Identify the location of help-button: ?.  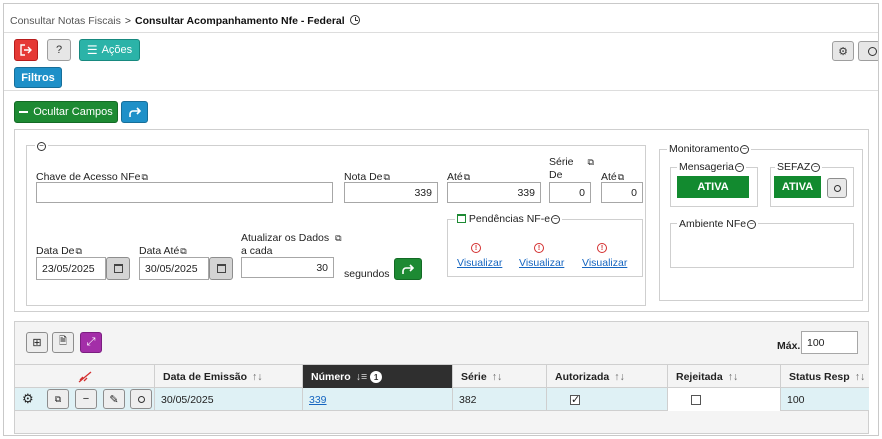
(59, 50).